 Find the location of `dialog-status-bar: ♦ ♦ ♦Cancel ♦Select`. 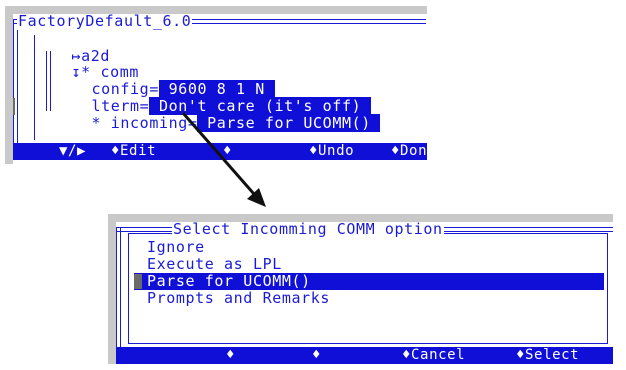

dialog-status-bar: ♦ ♦ ♦Cancel ♦Select is located at coordinates (364, 355).